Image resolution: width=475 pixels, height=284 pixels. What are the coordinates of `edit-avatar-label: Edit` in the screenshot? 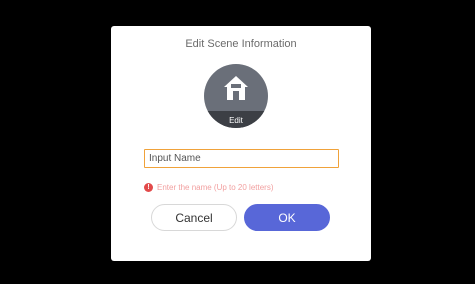 It's located at (236, 120).